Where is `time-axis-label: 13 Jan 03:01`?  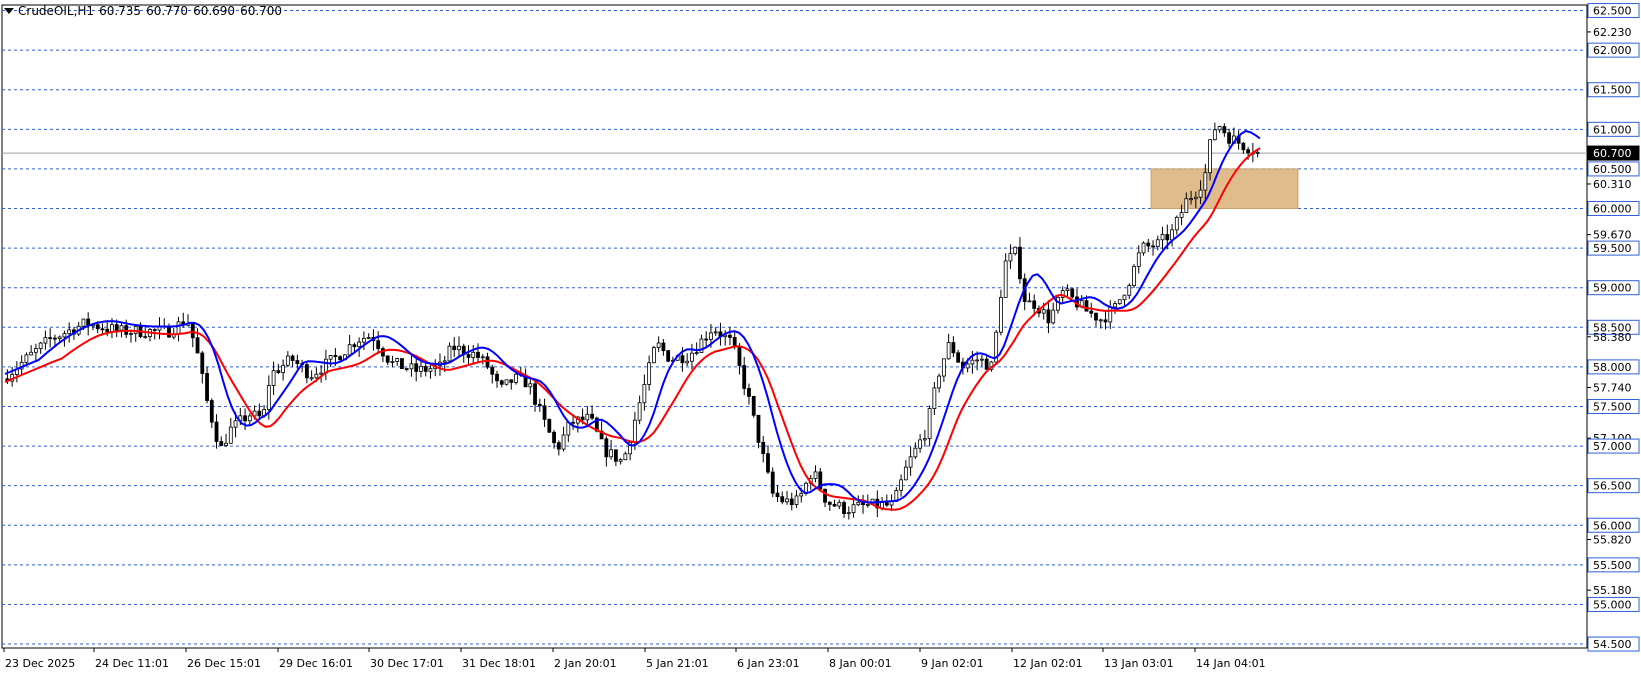
time-axis-label: 13 Jan 03:01 is located at coordinates (1139, 663).